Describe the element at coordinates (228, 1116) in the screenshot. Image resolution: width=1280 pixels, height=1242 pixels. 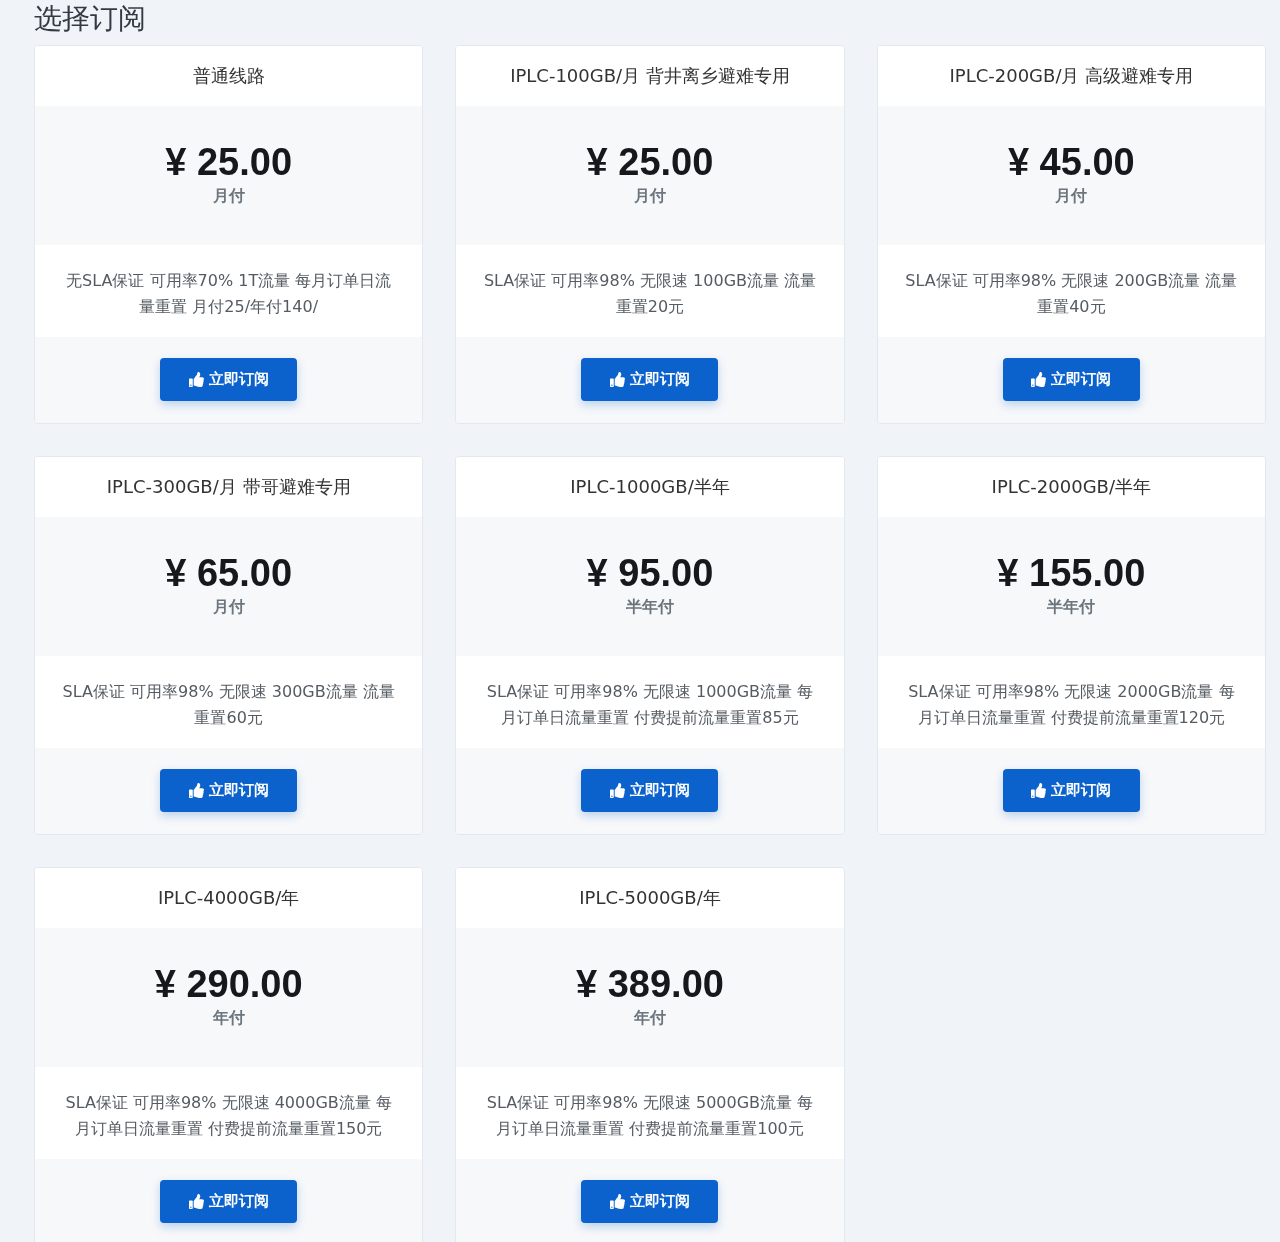
I see `plan-description: SLA保证 可用率98% 无限速 4000GB流量 每月订单日流量重置 付费提前流量重置150元` at that location.